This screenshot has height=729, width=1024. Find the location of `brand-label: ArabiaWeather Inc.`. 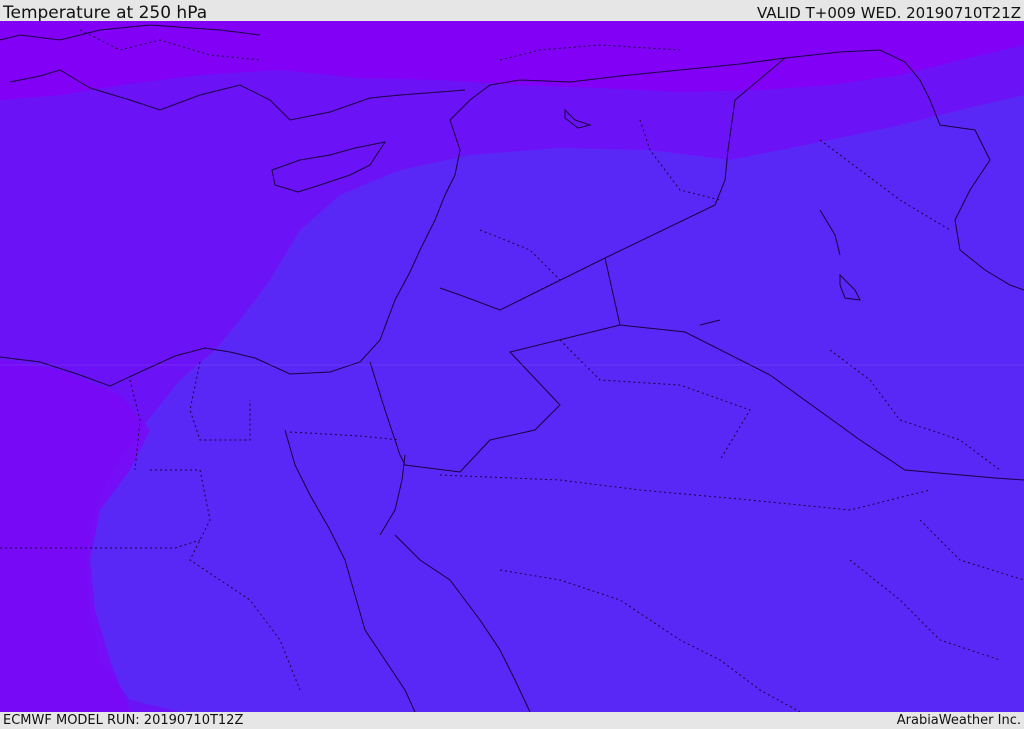

brand-label: ArabiaWeather Inc. is located at coordinates (958, 720).